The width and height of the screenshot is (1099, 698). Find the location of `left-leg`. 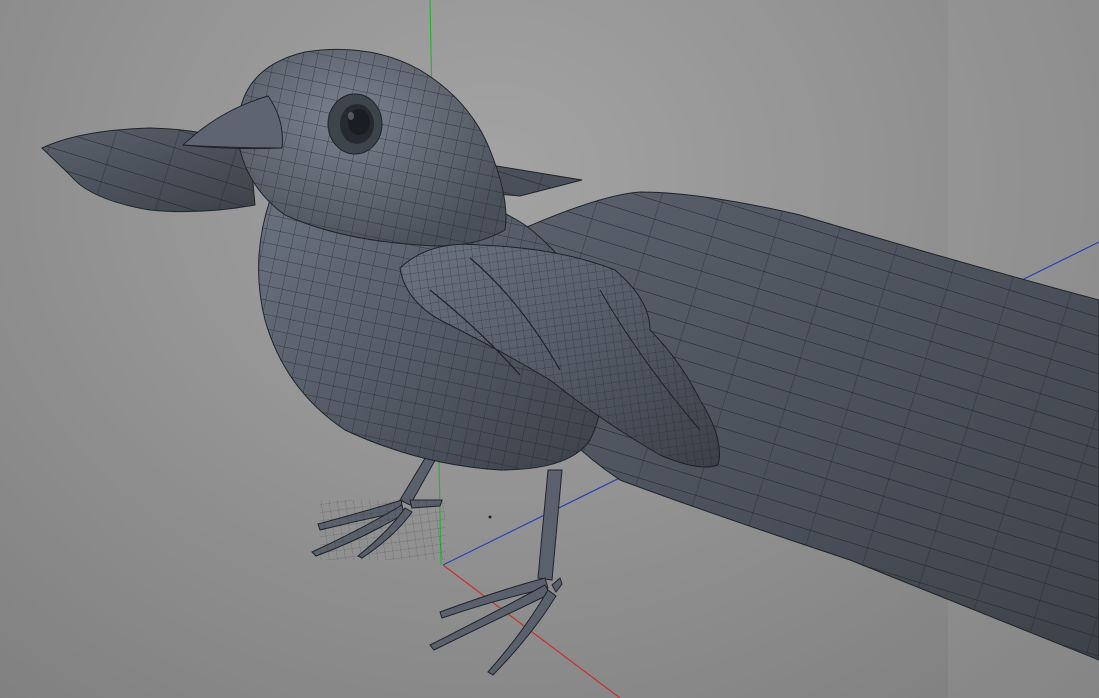

left-leg is located at coordinates (378, 504).